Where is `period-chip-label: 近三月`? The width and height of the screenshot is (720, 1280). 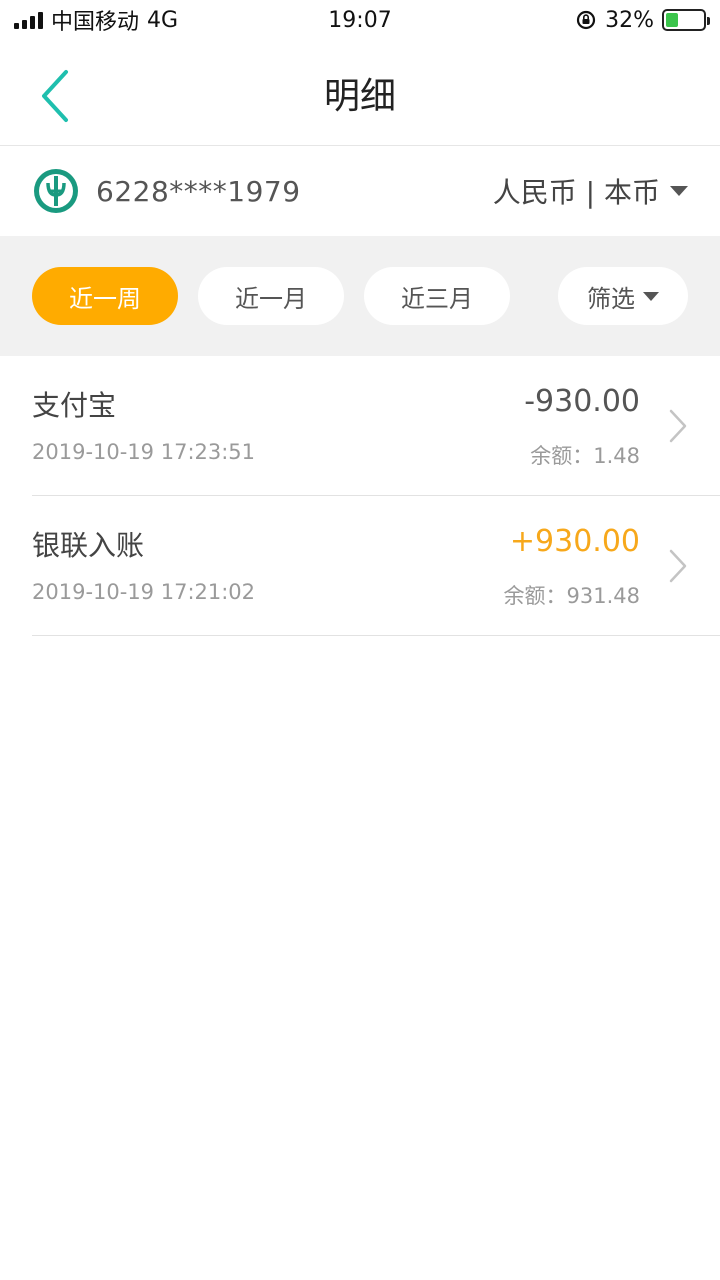
period-chip-label: 近三月 is located at coordinates (437, 298).